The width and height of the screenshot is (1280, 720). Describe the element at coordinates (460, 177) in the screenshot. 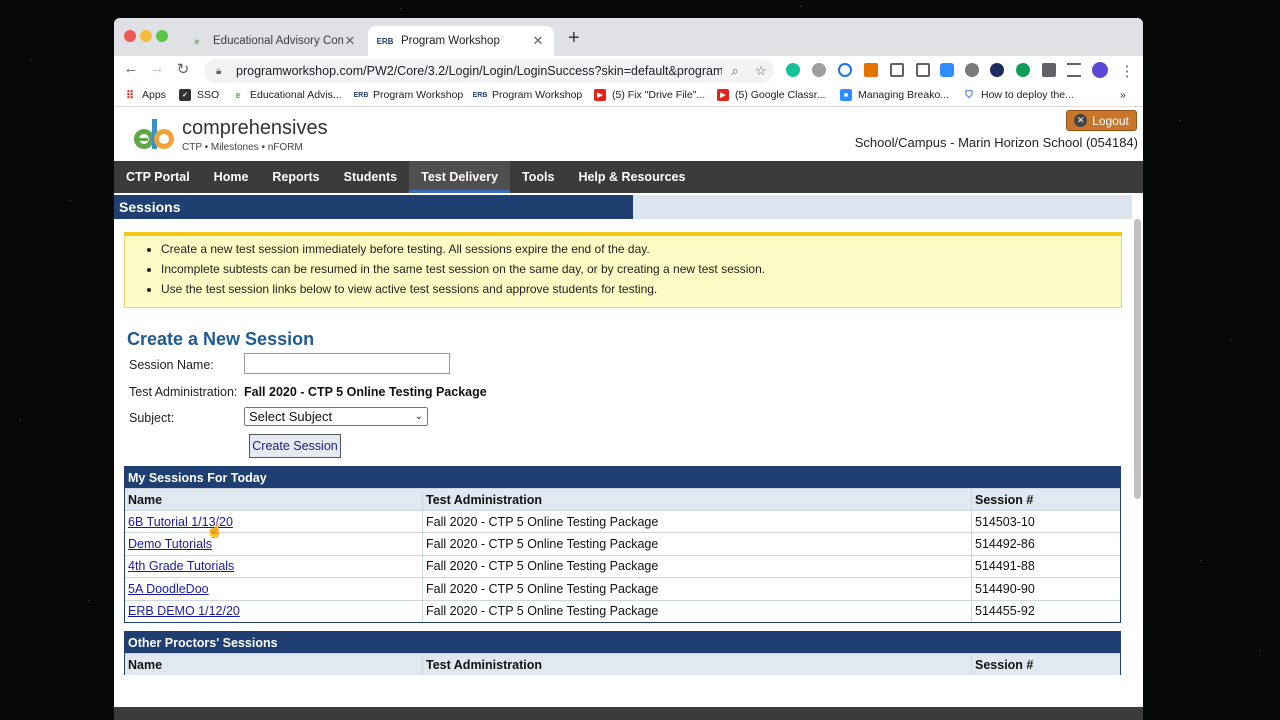

I see `nav-test-delivery: Test Delivery` at that location.